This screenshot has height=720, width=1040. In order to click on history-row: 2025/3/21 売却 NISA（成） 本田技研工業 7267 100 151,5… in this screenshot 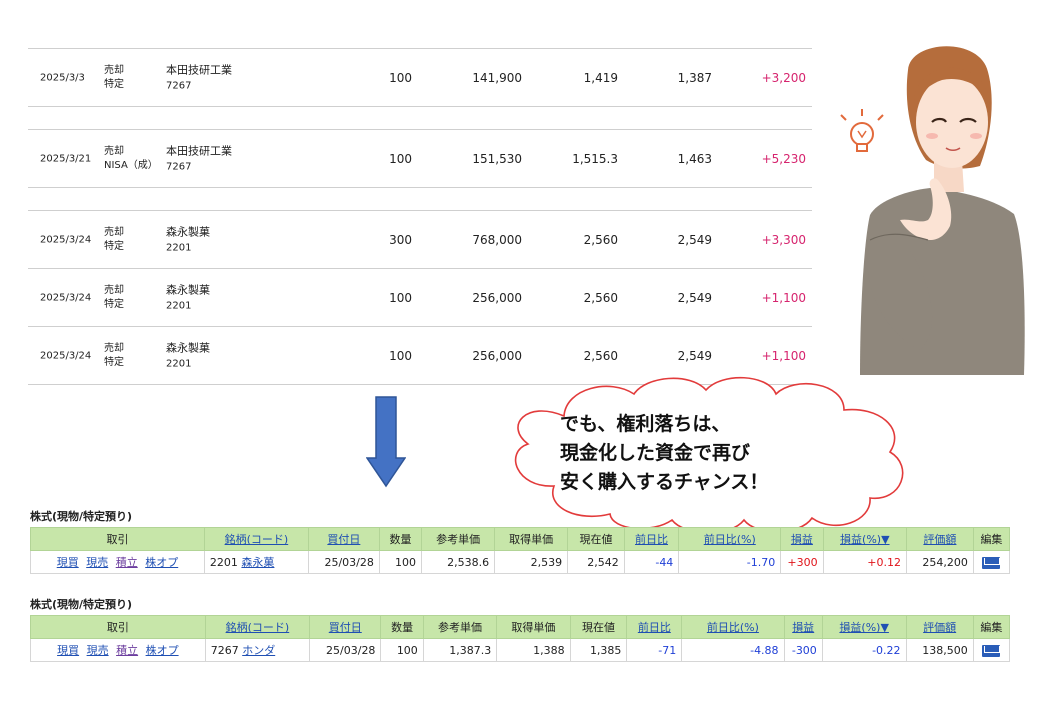, I will do `click(420, 159)`.